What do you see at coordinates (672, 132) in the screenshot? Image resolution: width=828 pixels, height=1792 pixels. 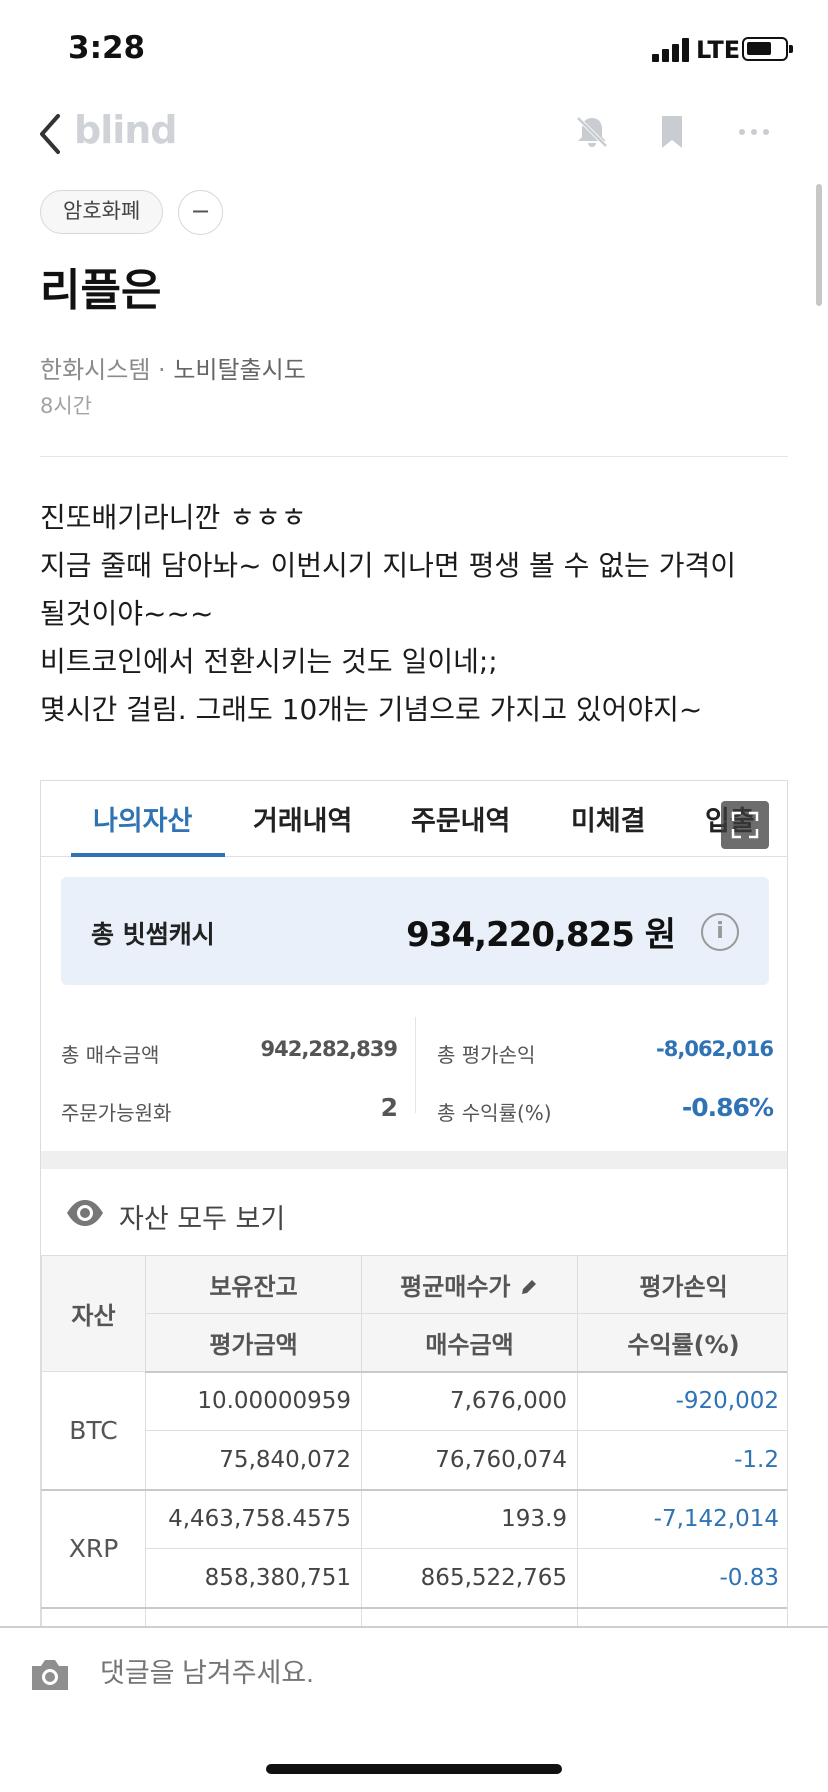 I see `bookmark-icon` at bounding box center [672, 132].